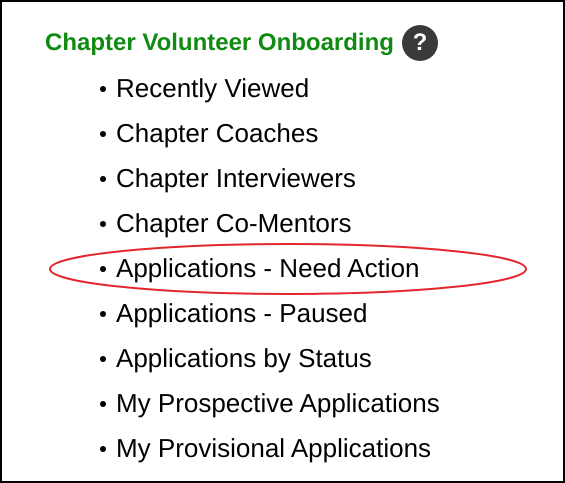 This screenshot has width=565, height=483. What do you see at coordinates (242, 313) in the screenshot?
I see `menu-link: Applications - Paused` at bounding box center [242, 313].